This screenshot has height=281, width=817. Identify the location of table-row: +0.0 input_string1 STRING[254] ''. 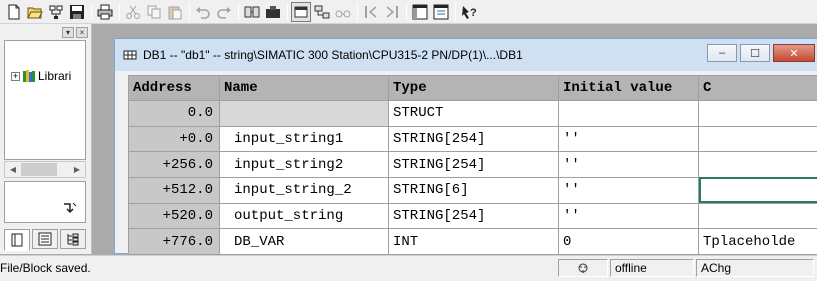
(472, 139).